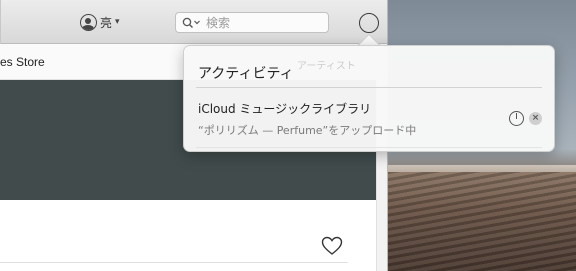 This screenshot has width=576, height=271. I want to click on search-input: 検索, so click(218, 22).